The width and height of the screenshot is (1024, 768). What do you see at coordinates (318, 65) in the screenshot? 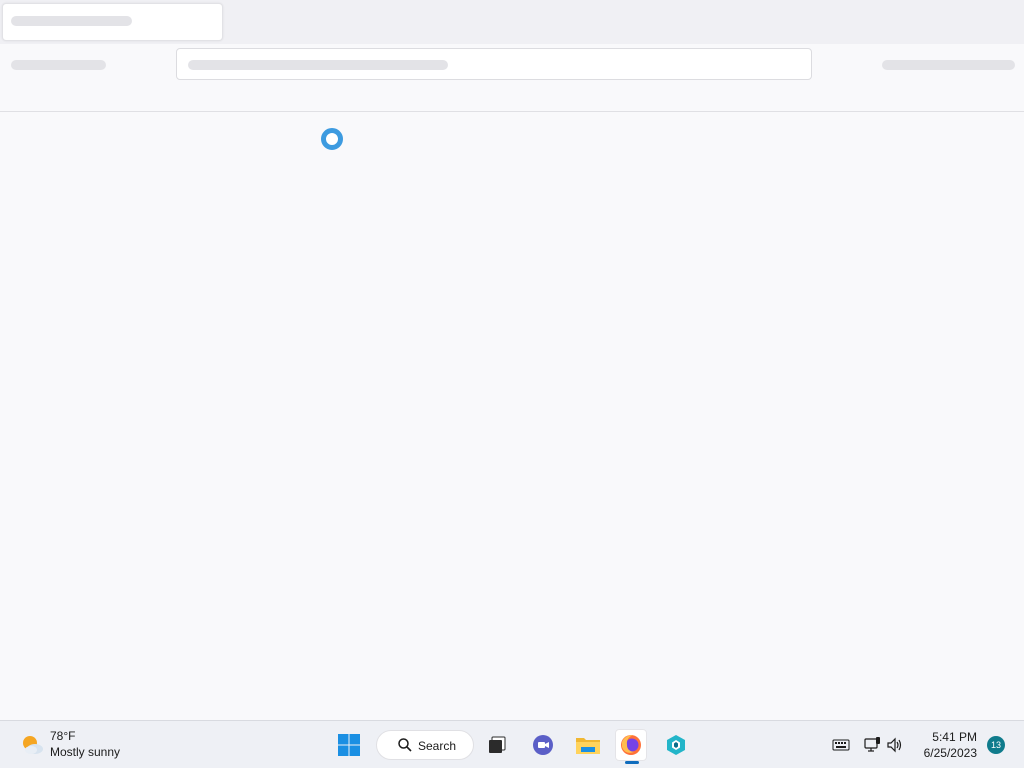
I see `address-placeholder` at bounding box center [318, 65].